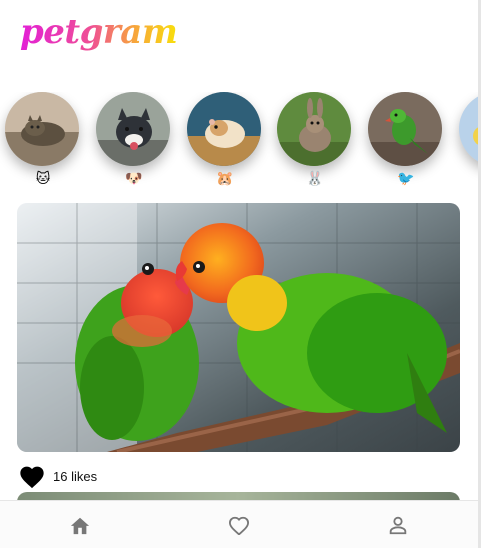 Image resolution: width=481 pixels, height=548 pixels. What do you see at coordinates (32, 476) in the screenshot?
I see `heart-filled-icon` at bounding box center [32, 476].